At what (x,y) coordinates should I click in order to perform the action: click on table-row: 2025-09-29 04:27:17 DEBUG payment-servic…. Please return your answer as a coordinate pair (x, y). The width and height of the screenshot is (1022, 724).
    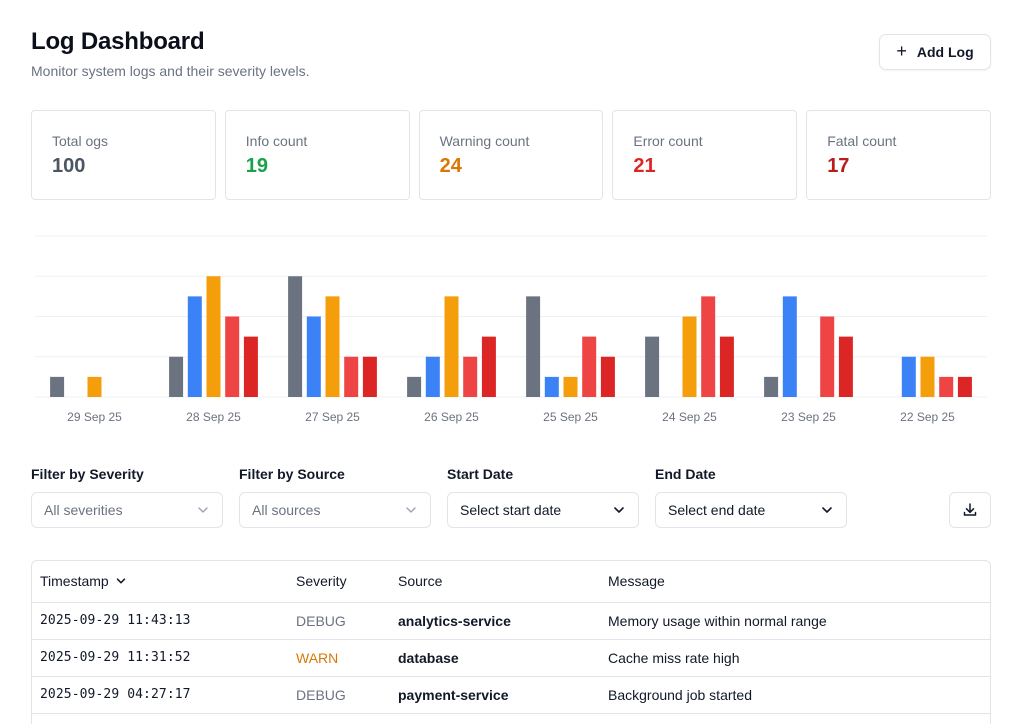
    Looking at the image, I should click on (511, 695).